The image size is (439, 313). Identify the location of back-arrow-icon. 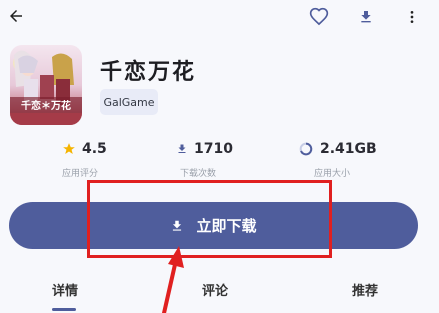
(16, 16).